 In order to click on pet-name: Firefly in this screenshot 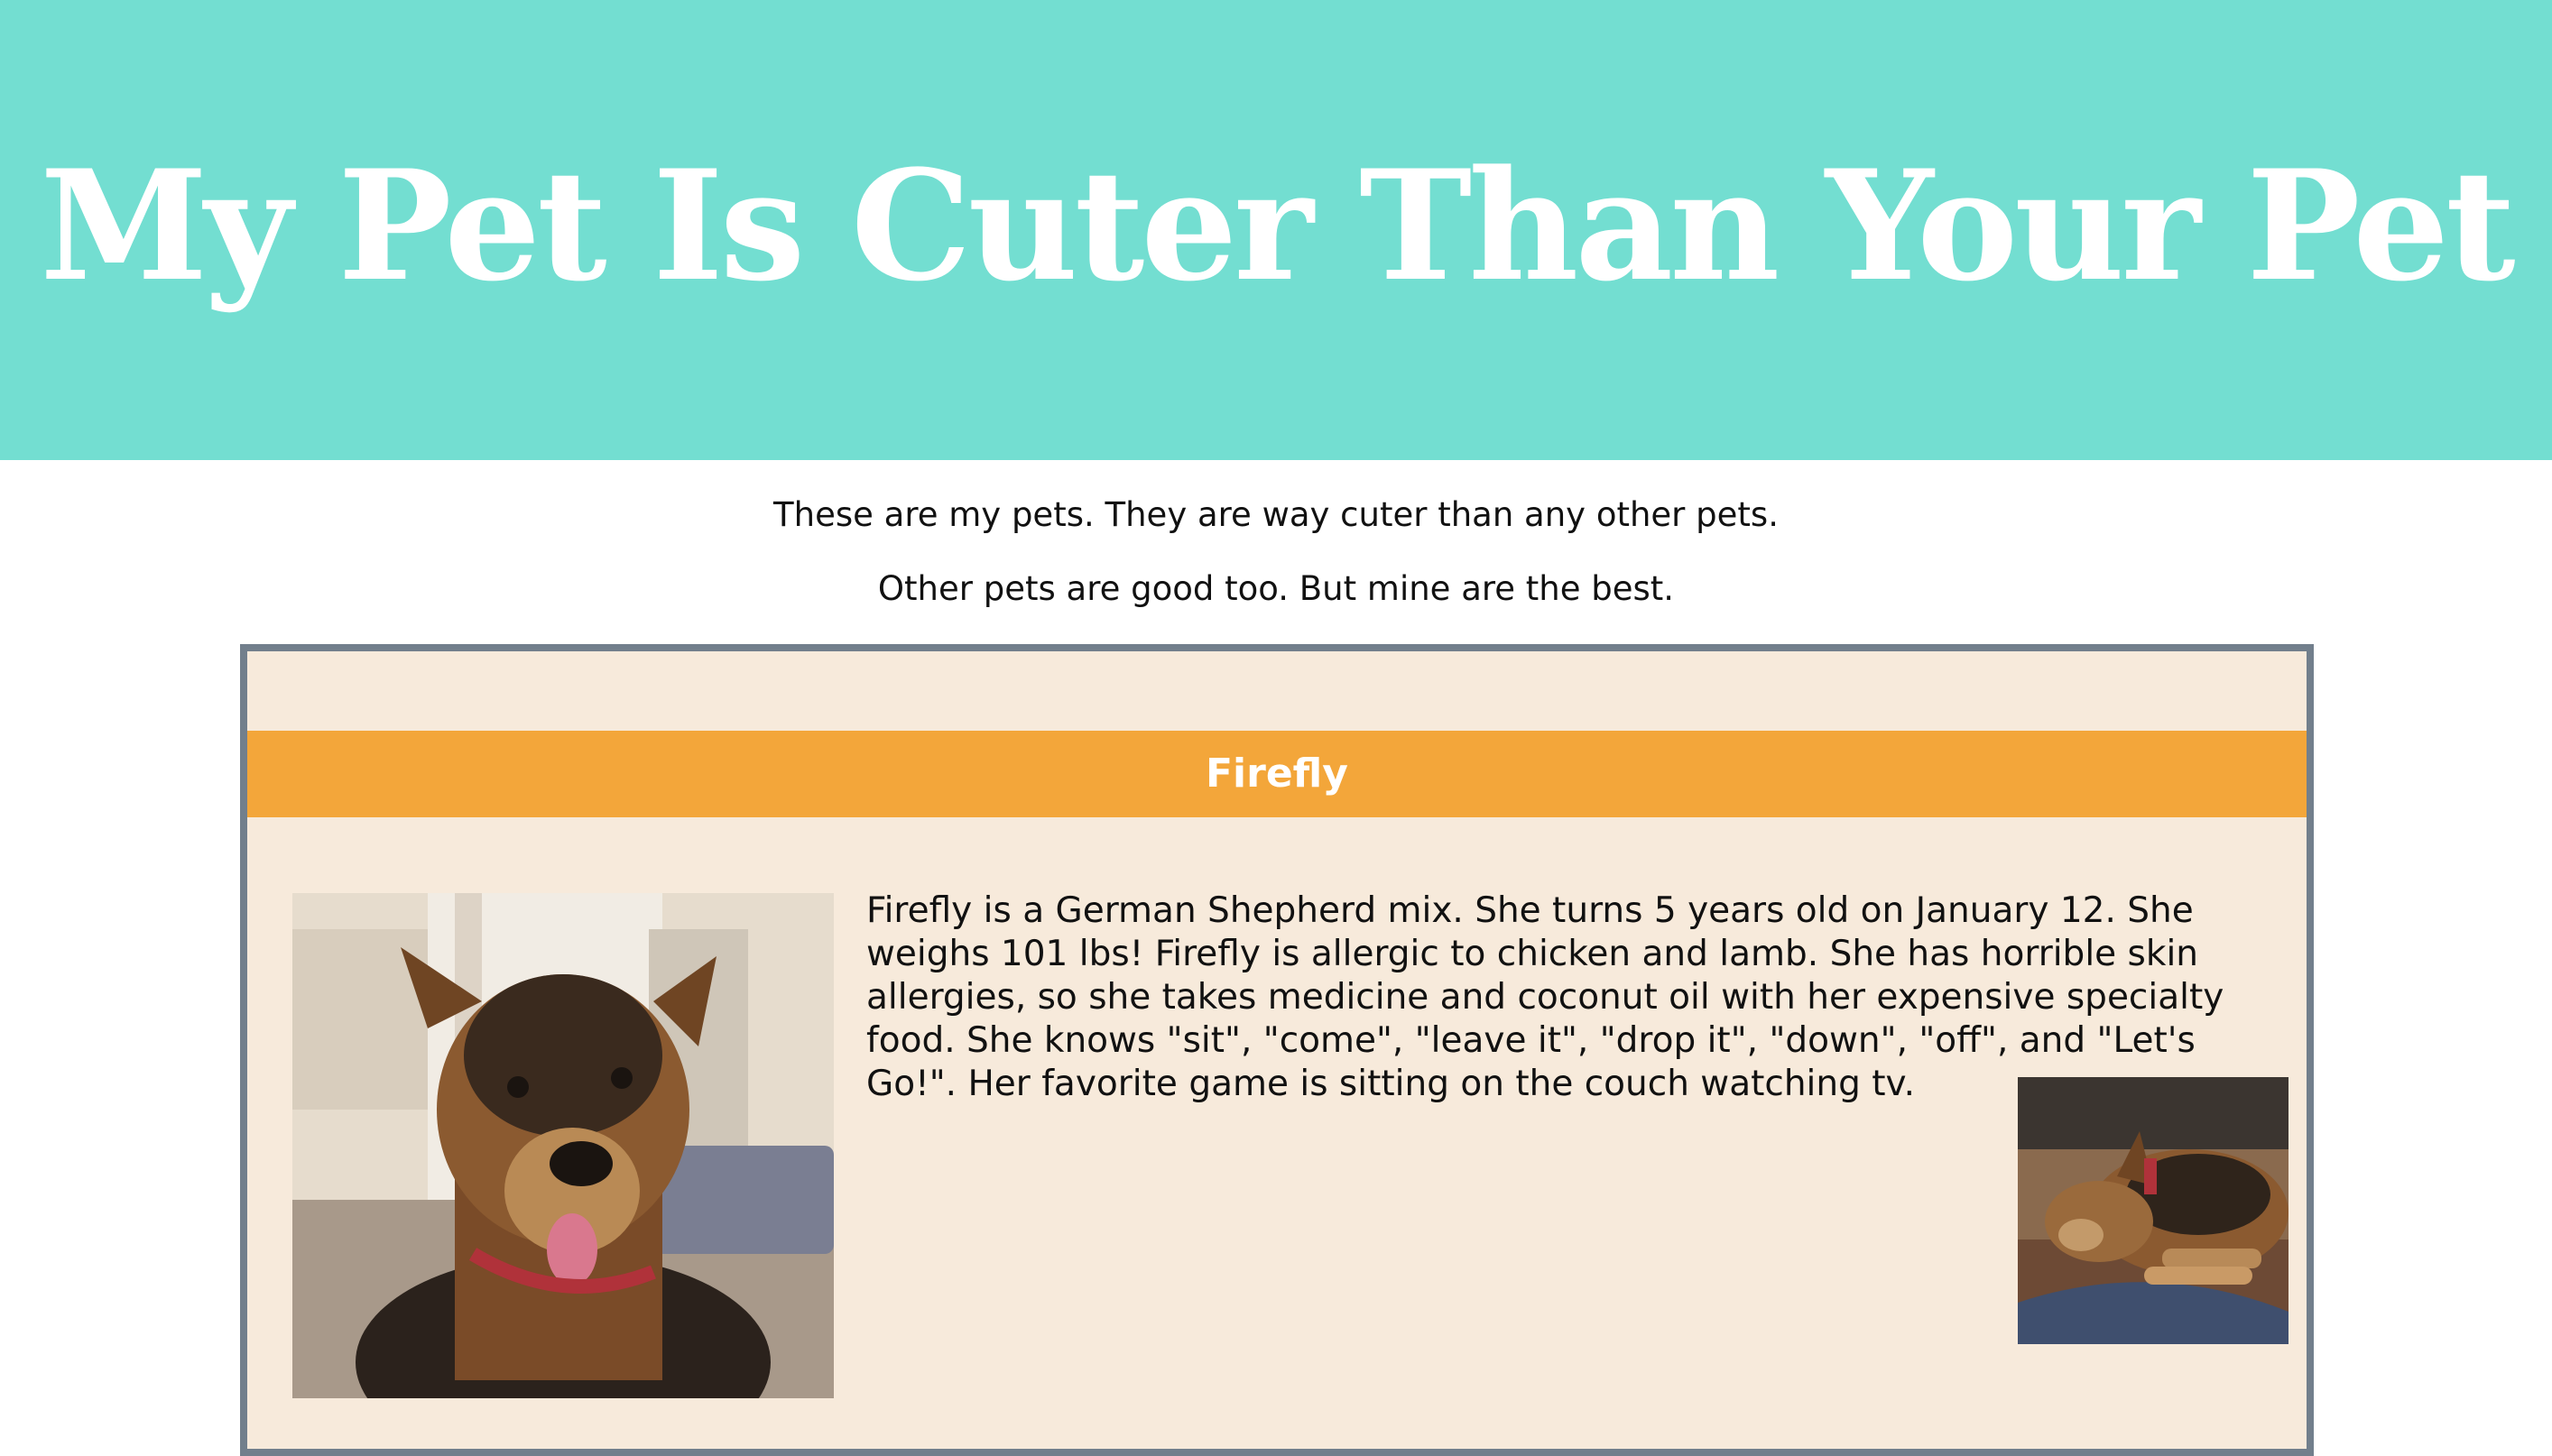, I will do `click(1277, 774)`.